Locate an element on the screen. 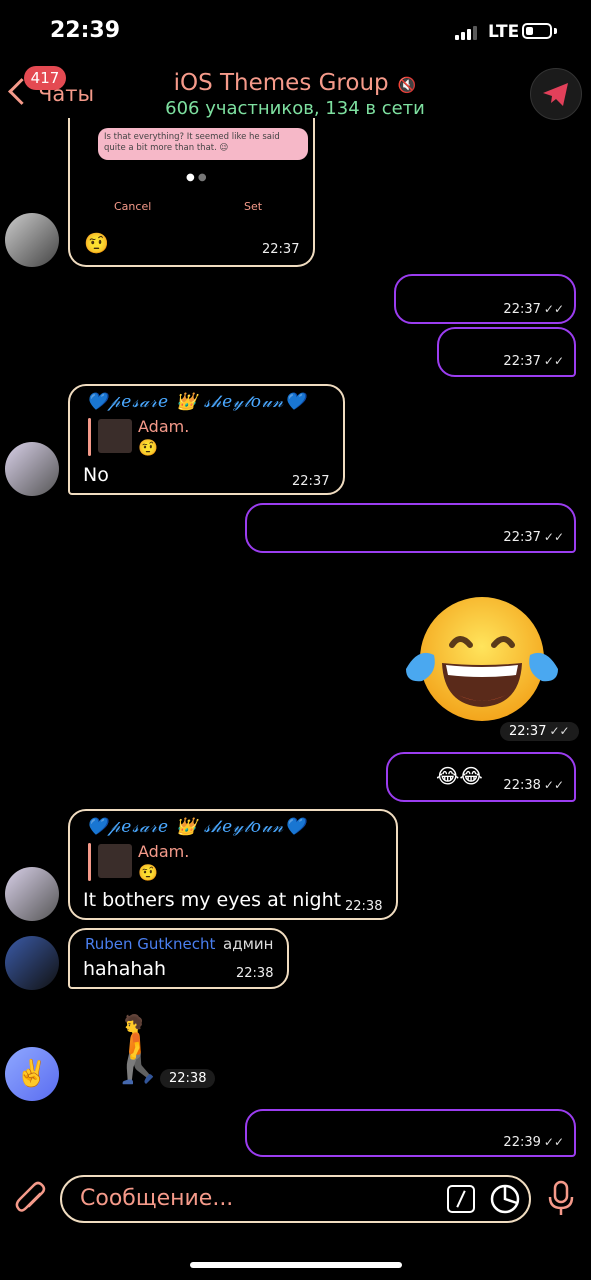 This screenshot has height=1280, width=591. mute-icon: 🔇 is located at coordinates (407, 85).